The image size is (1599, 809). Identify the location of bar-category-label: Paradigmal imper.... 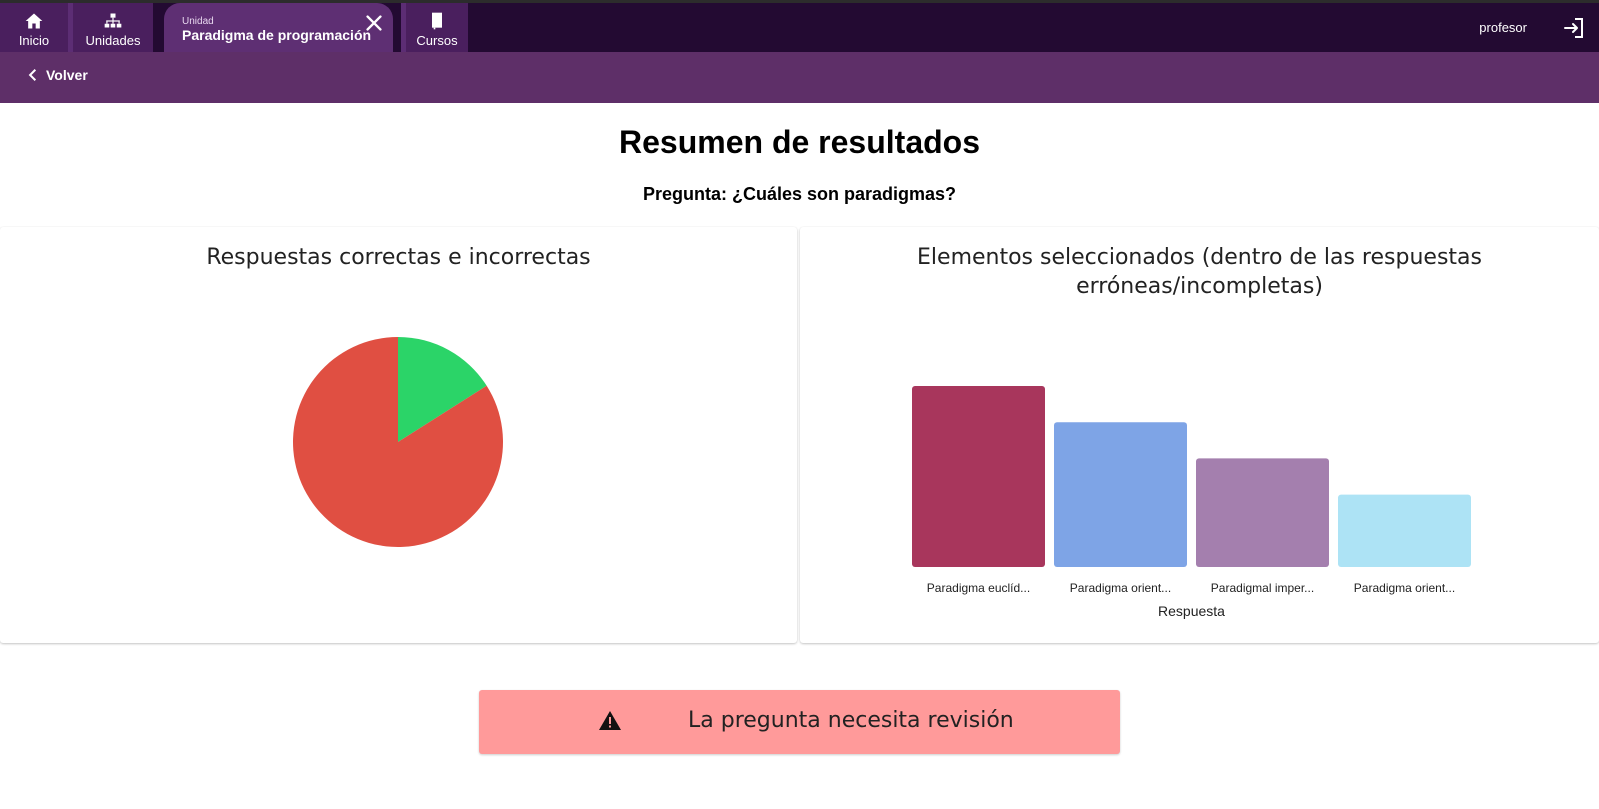
(1262, 588).